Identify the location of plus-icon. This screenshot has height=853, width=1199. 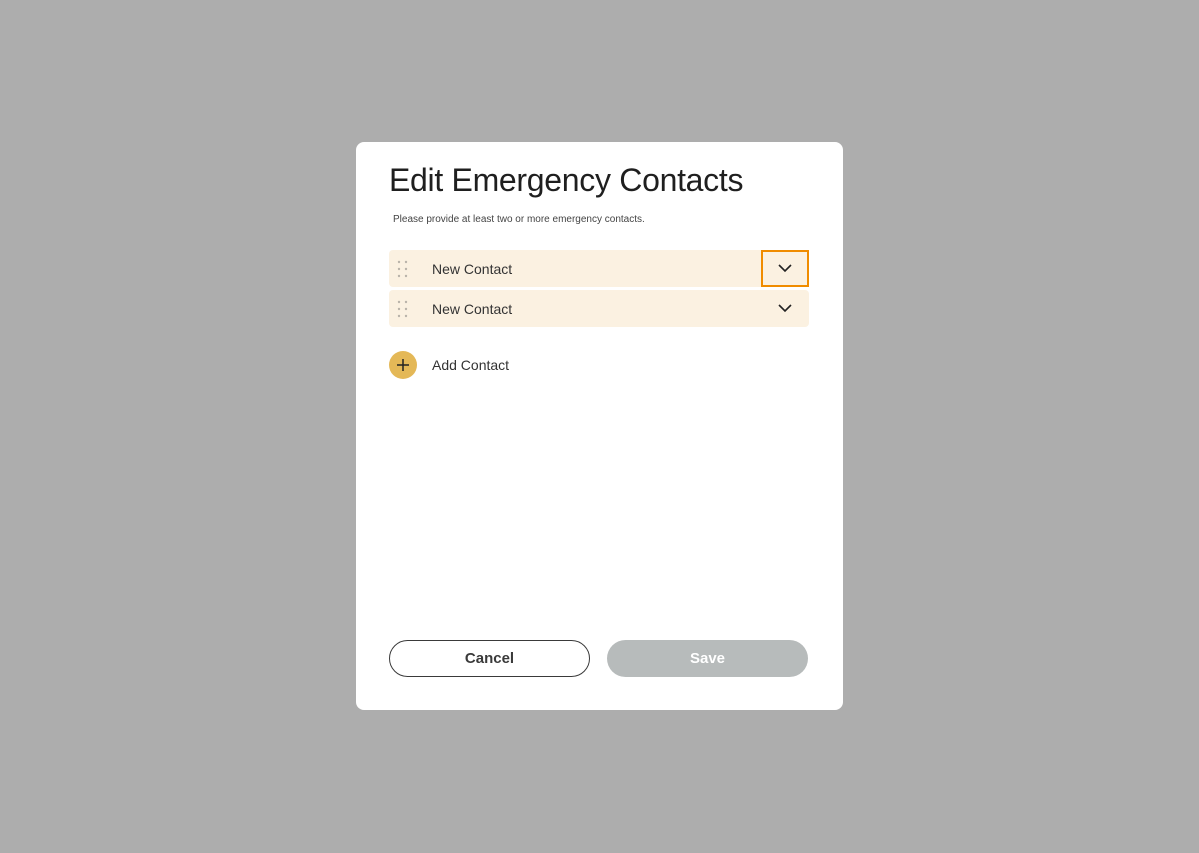
(403, 365).